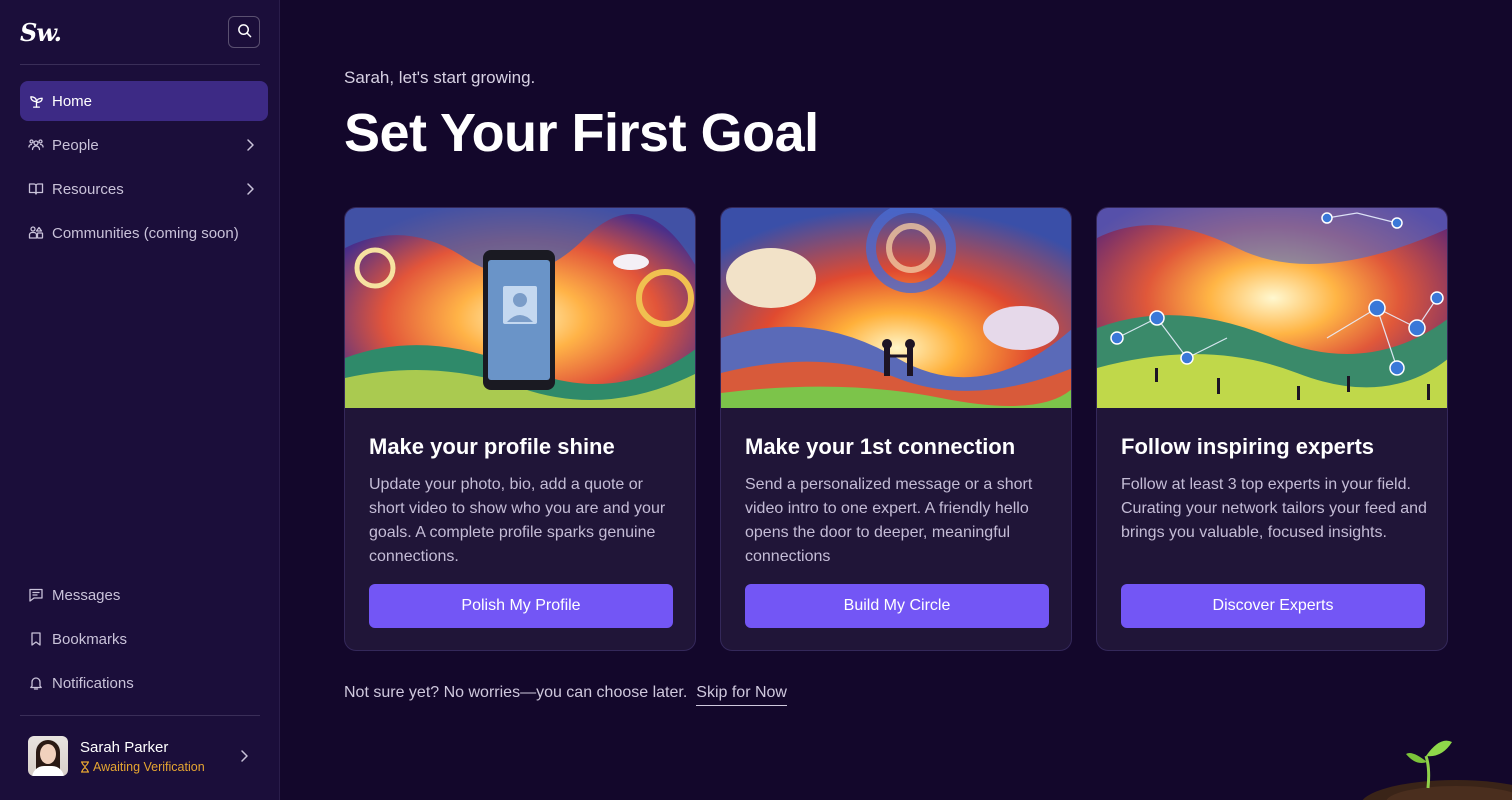  What do you see at coordinates (1248, 446) in the screenshot?
I see `card-title: Follow inspiring experts` at bounding box center [1248, 446].